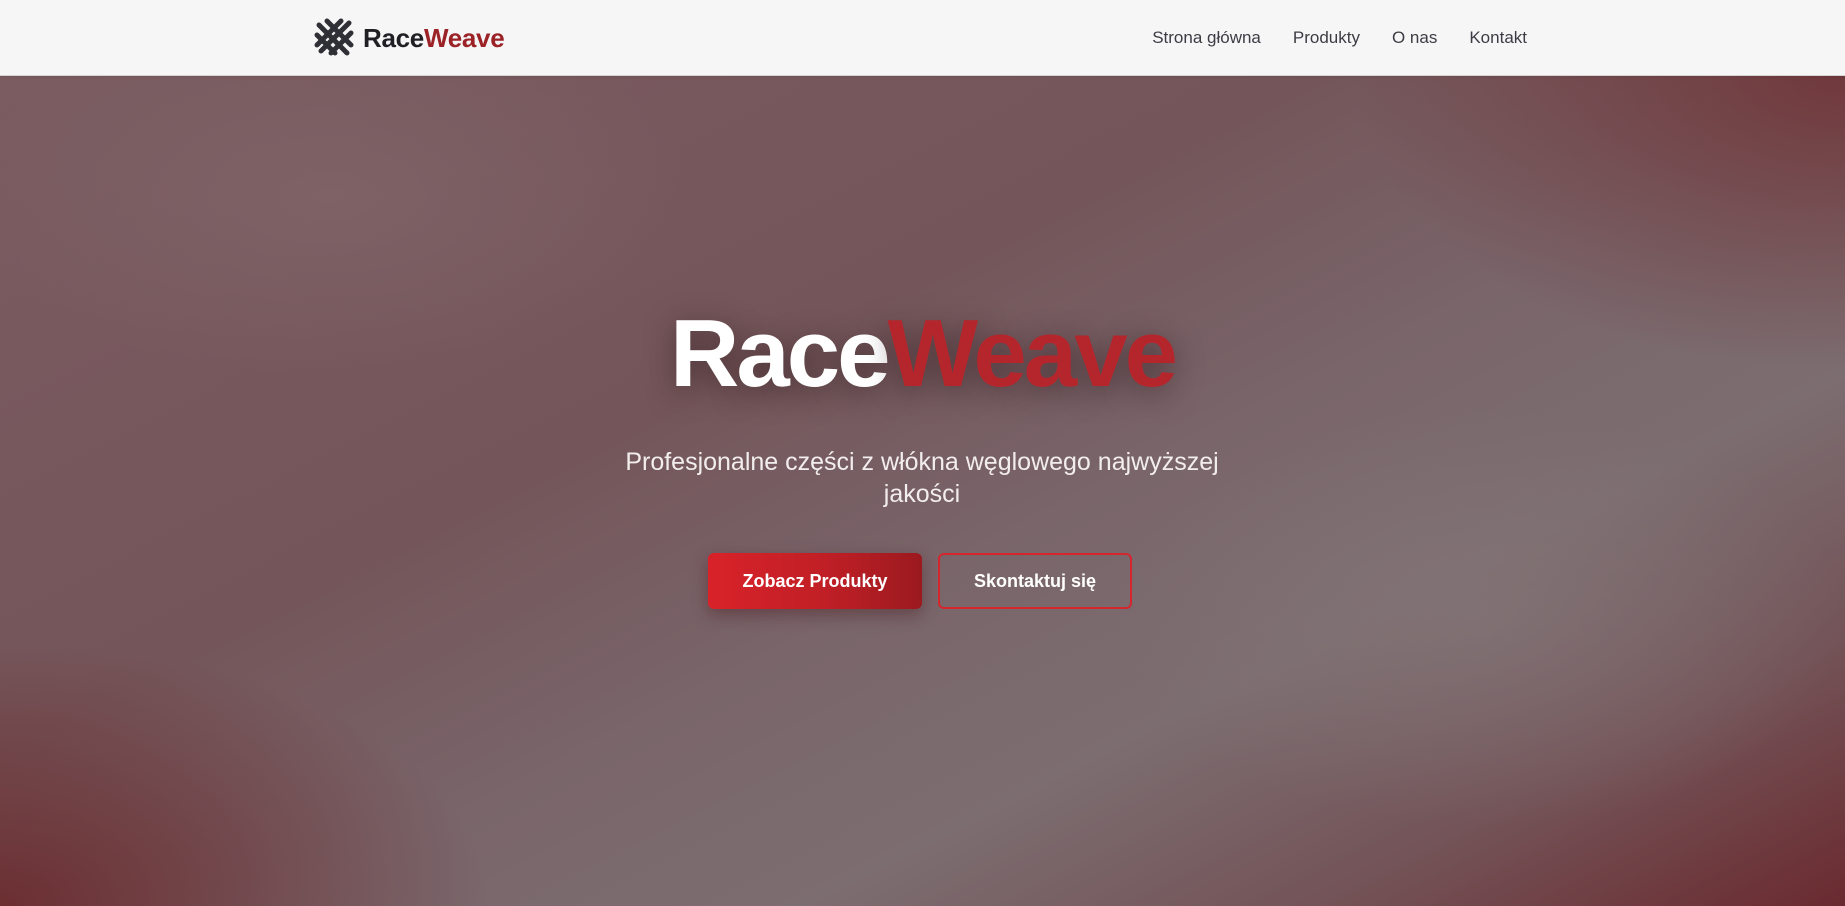 This screenshot has width=1845, height=906. What do you see at coordinates (1326, 38) in the screenshot?
I see `nav-link-products: Produkty` at bounding box center [1326, 38].